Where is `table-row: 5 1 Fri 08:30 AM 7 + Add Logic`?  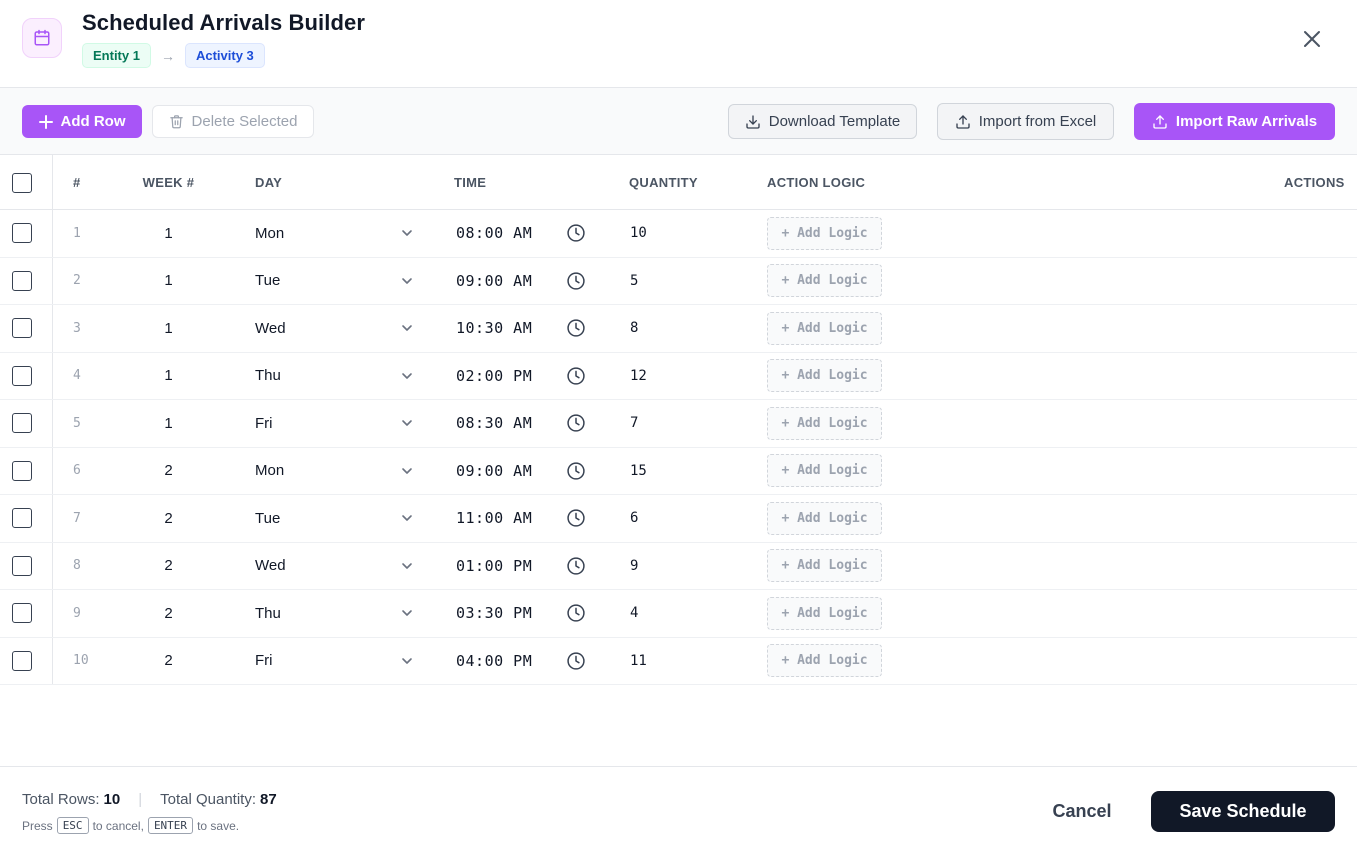 table-row: 5 1 Fri 08:30 AM 7 + Add Logic is located at coordinates (678, 424).